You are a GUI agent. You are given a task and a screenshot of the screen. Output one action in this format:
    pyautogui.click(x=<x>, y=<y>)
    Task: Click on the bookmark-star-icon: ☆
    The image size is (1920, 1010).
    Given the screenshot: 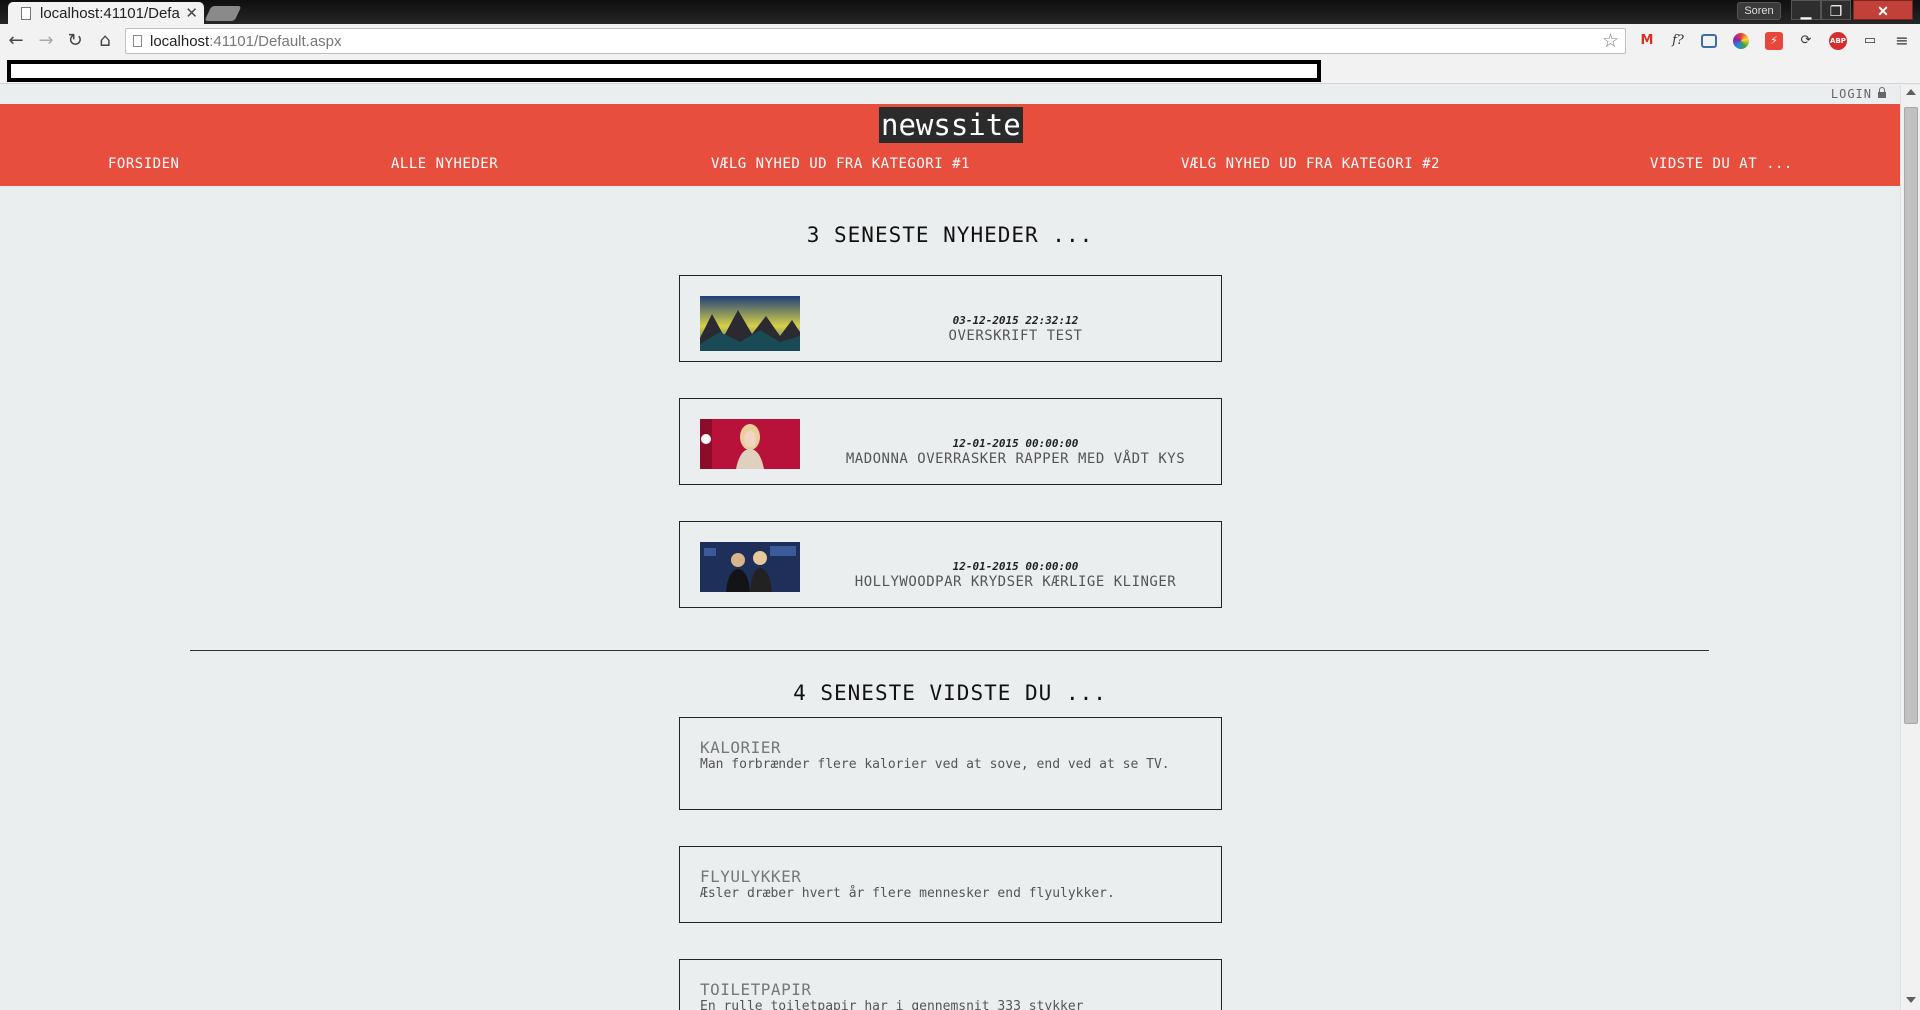 What is the action you would take?
    pyautogui.click(x=1610, y=41)
    